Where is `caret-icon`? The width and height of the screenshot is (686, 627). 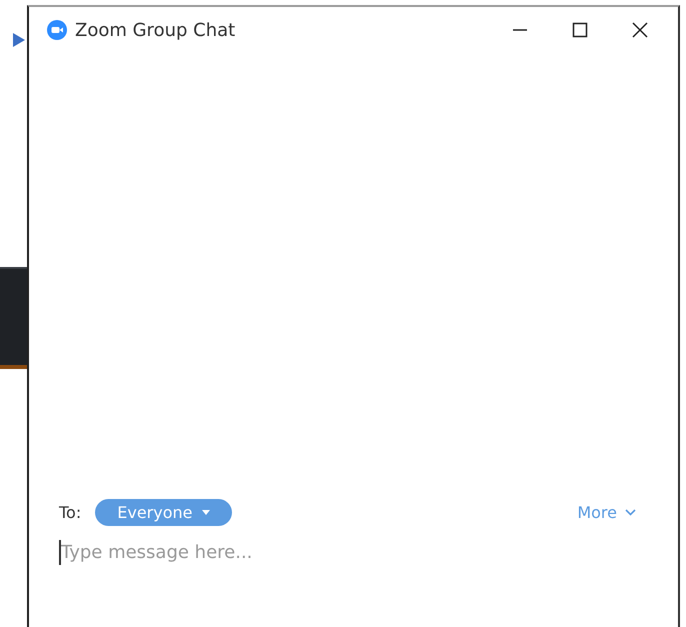
caret-icon is located at coordinates (206, 512).